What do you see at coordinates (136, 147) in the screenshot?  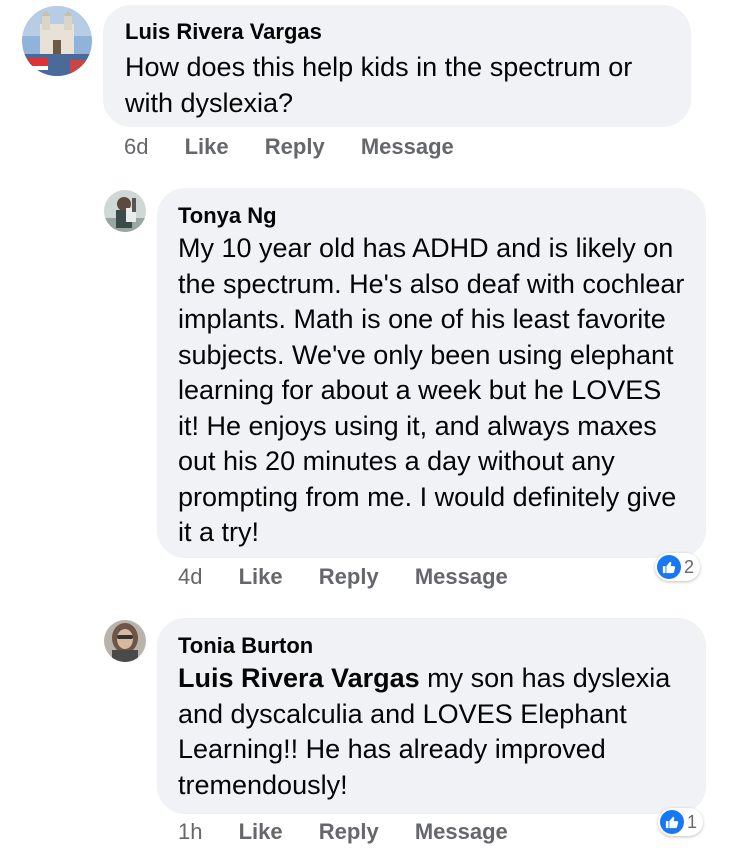 I see `comment-timestamp: 6d` at bounding box center [136, 147].